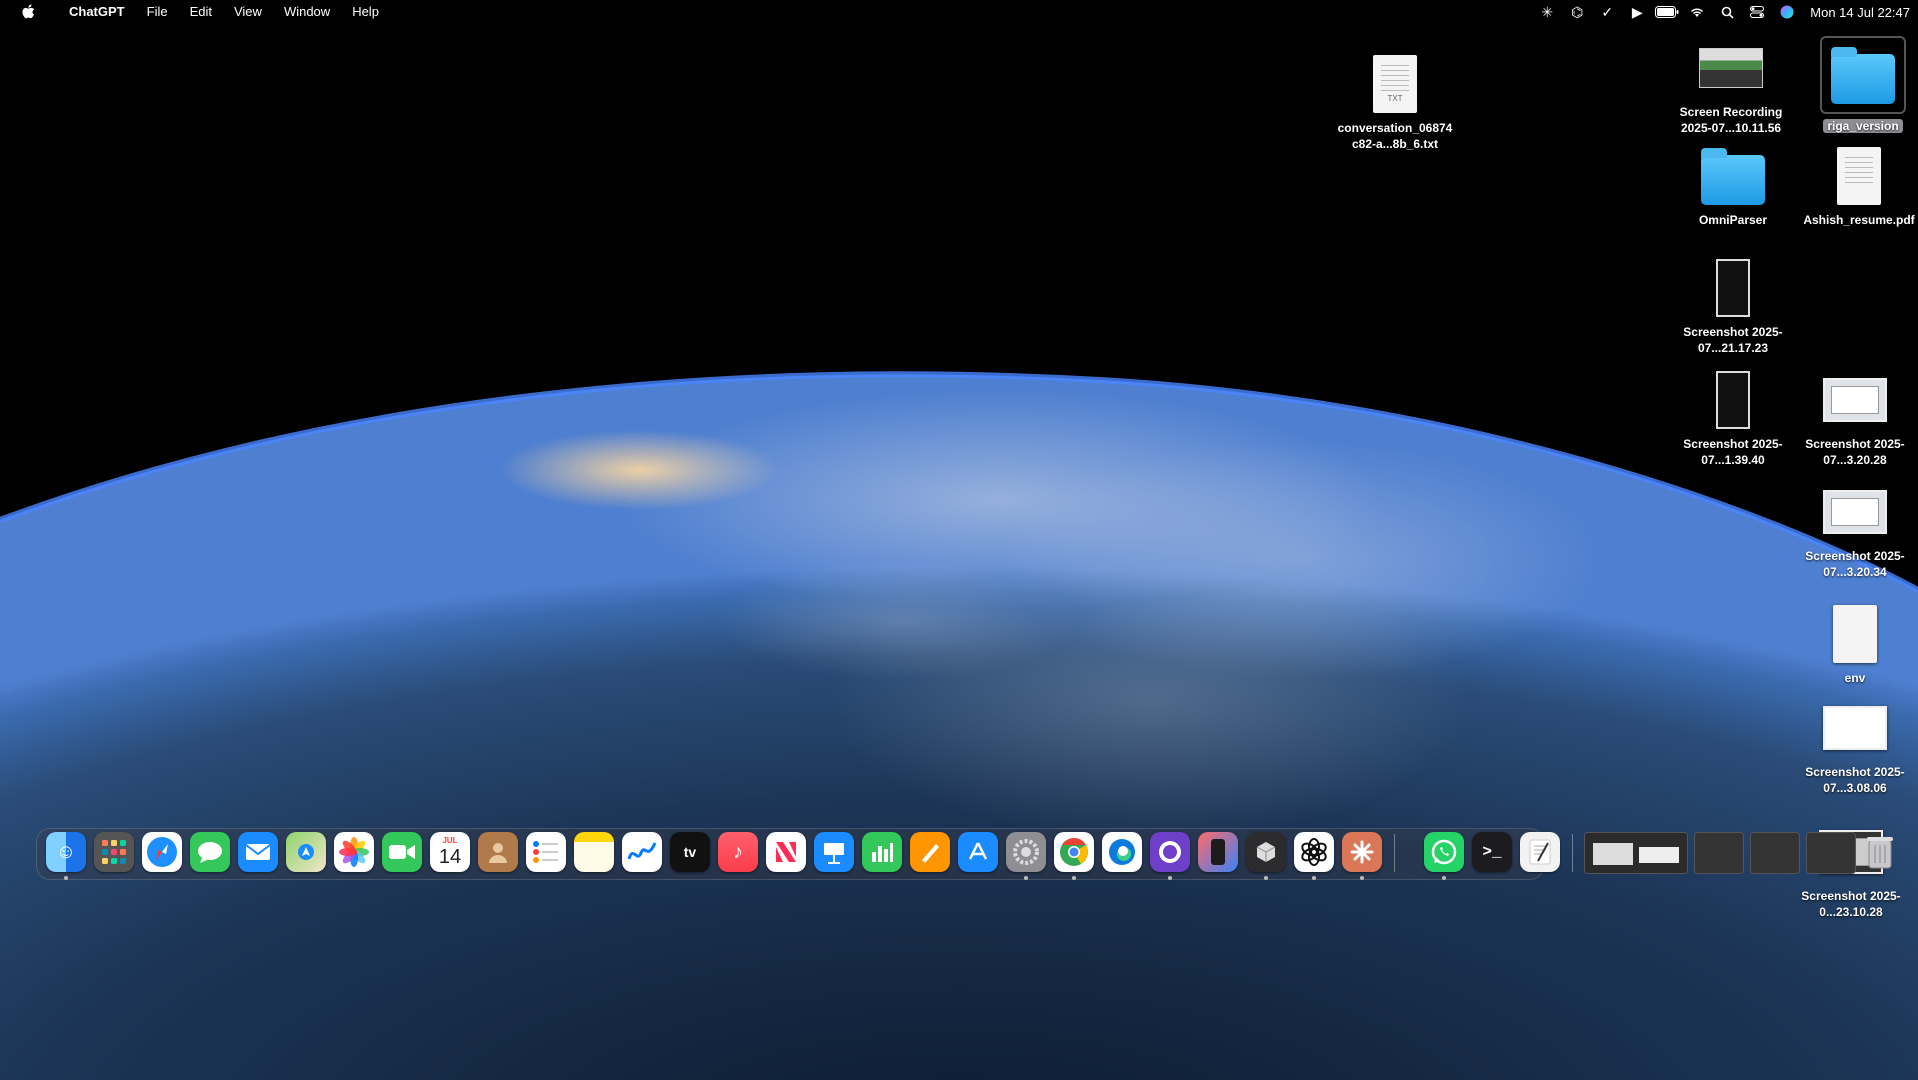  I want to click on reminders-icon, so click(546, 852).